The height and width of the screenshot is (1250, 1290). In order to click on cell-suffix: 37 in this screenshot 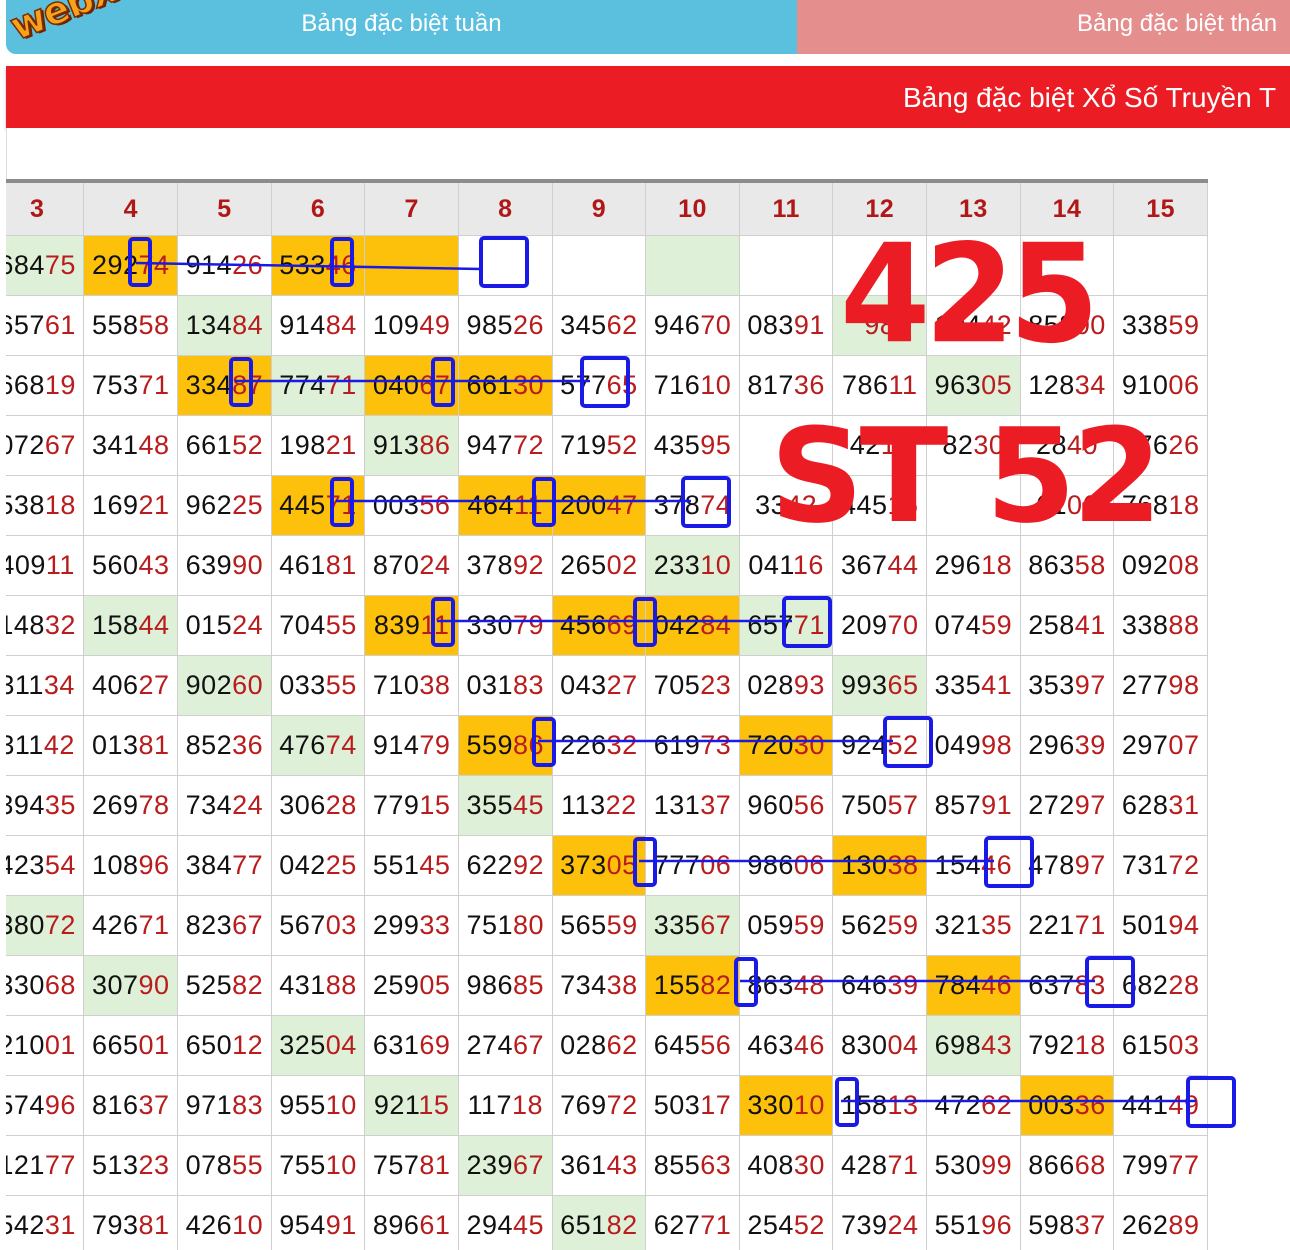, I will do `click(154, 1105)`.